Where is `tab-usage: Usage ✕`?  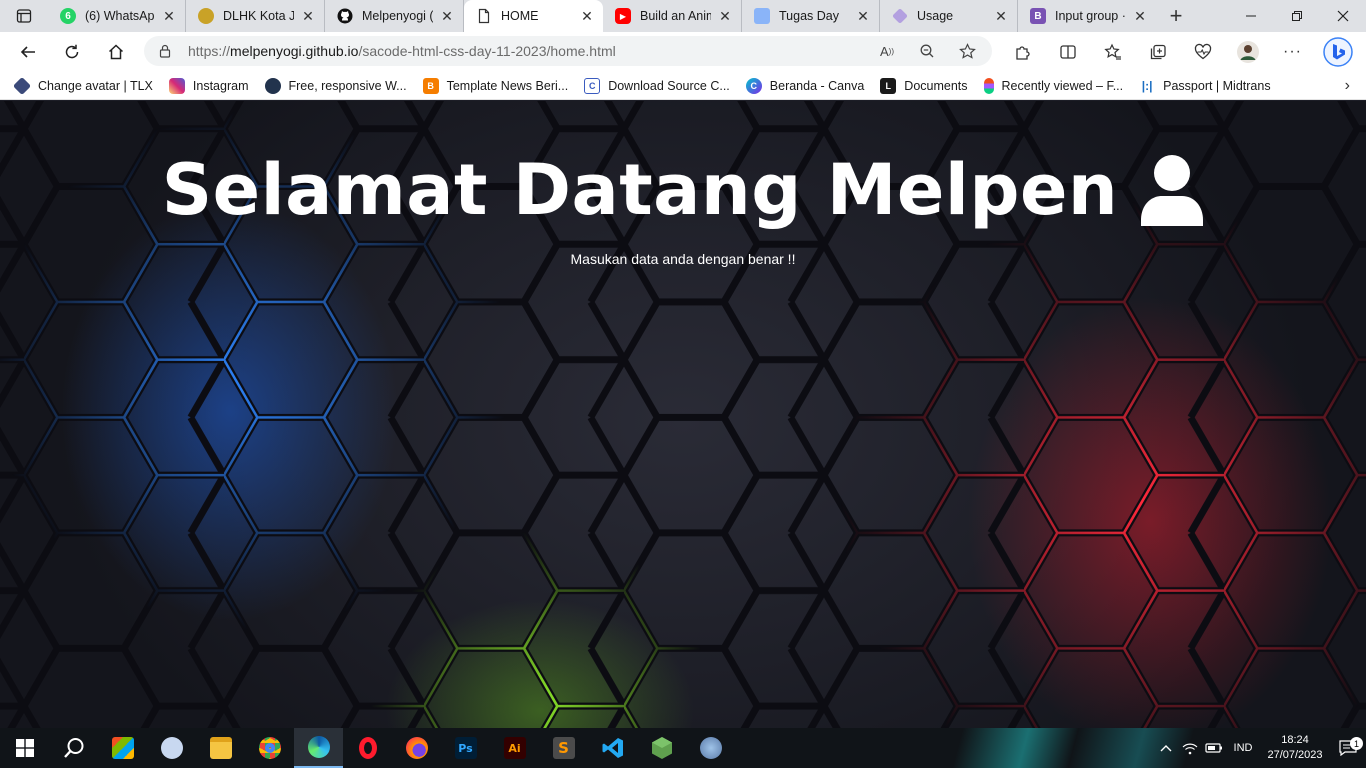 tab-usage: Usage ✕ is located at coordinates (949, 16).